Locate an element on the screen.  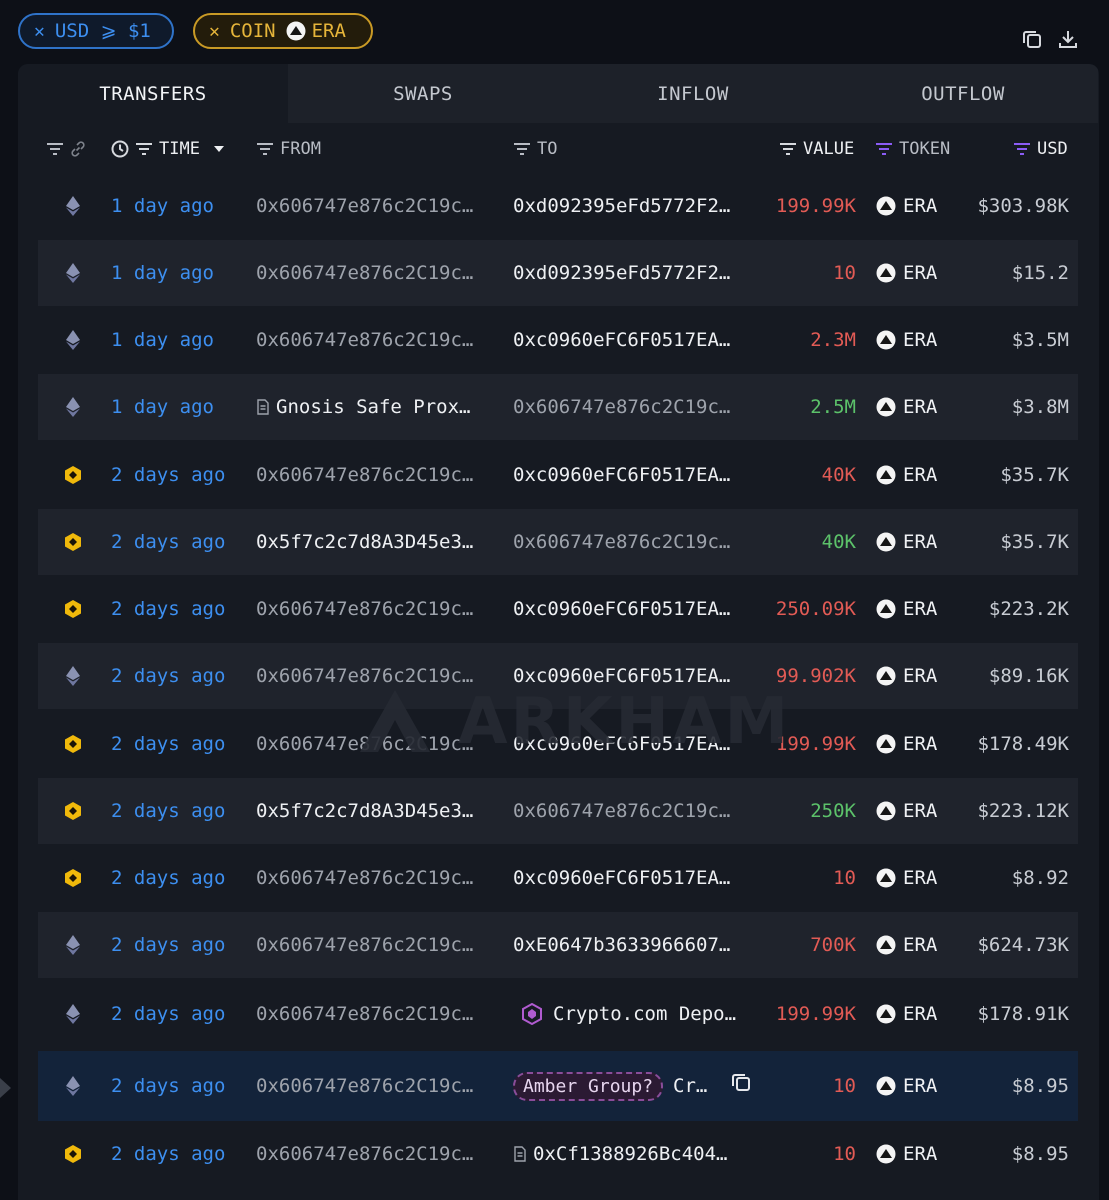
expand-arrow-icon is located at coordinates (6, 1088).